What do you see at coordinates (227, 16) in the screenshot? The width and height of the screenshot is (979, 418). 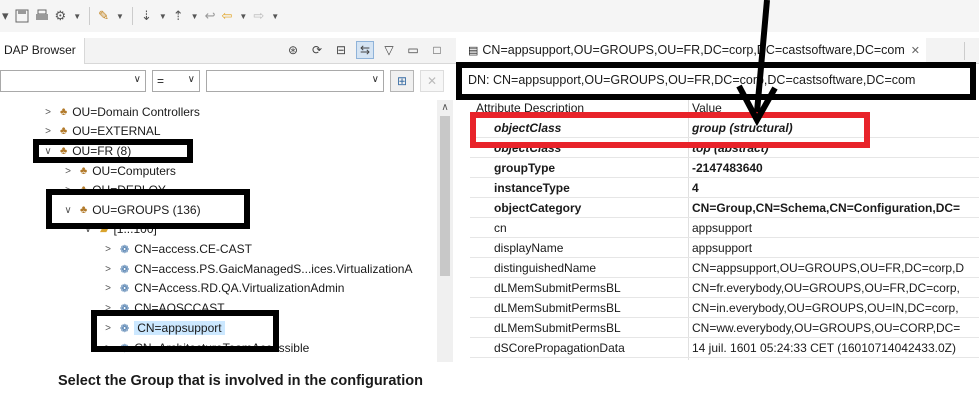 I see `back-icon: ⇦` at bounding box center [227, 16].